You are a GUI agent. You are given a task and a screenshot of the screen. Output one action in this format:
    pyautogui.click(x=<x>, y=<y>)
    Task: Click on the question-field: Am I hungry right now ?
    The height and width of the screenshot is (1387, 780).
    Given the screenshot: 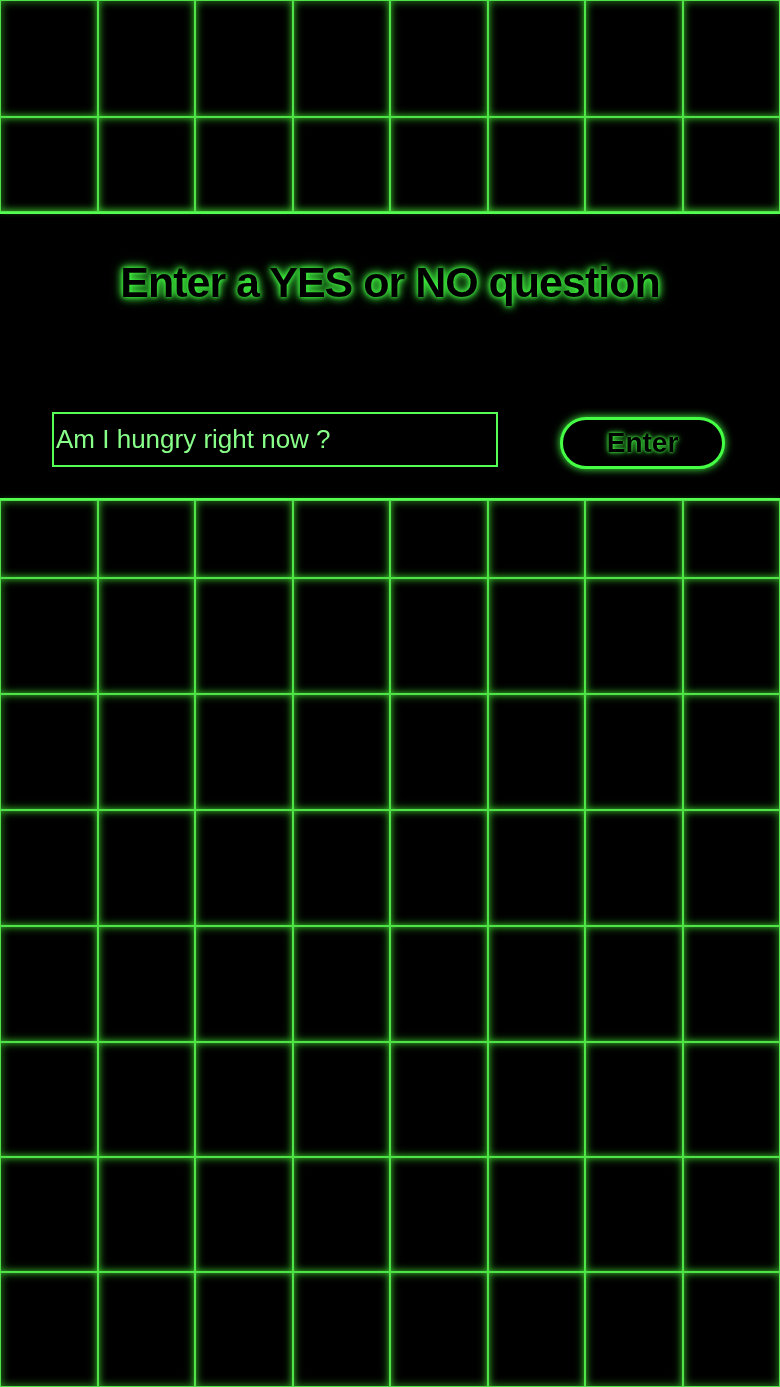 What is the action you would take?
    pyautogui.click(x=275, y=439)
    